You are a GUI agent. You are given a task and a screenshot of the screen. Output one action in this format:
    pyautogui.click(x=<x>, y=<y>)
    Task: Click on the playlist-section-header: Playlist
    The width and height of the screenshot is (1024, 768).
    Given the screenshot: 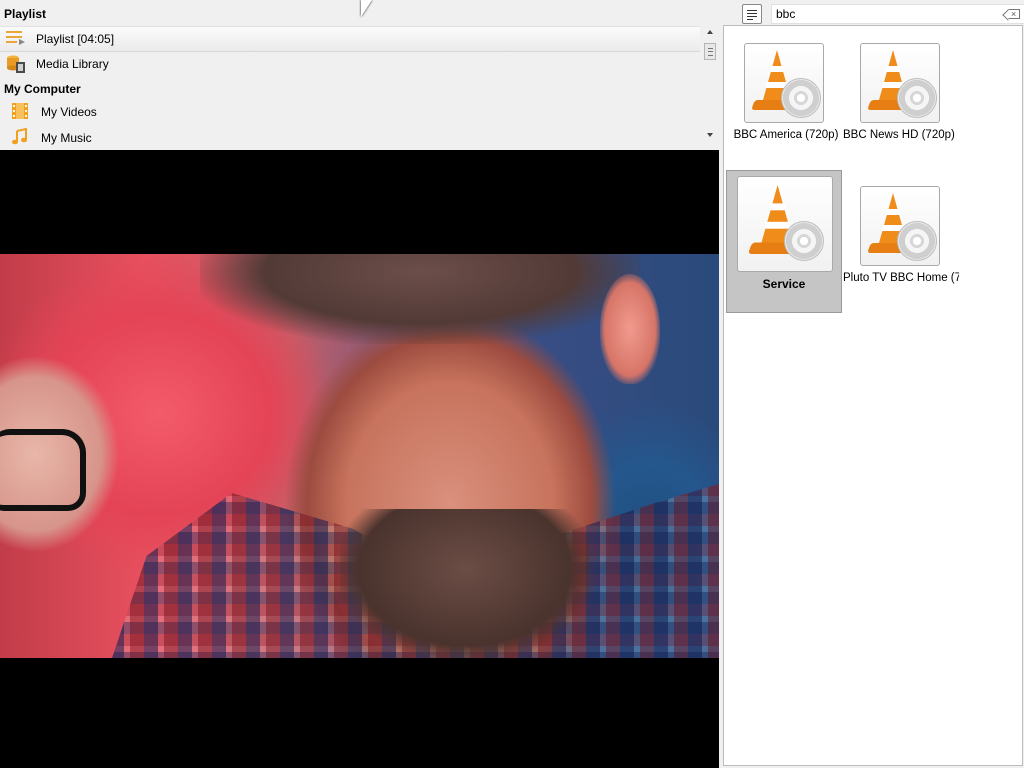 What is the action you would take?
    pyautogui.click(x=25, y=14)
    